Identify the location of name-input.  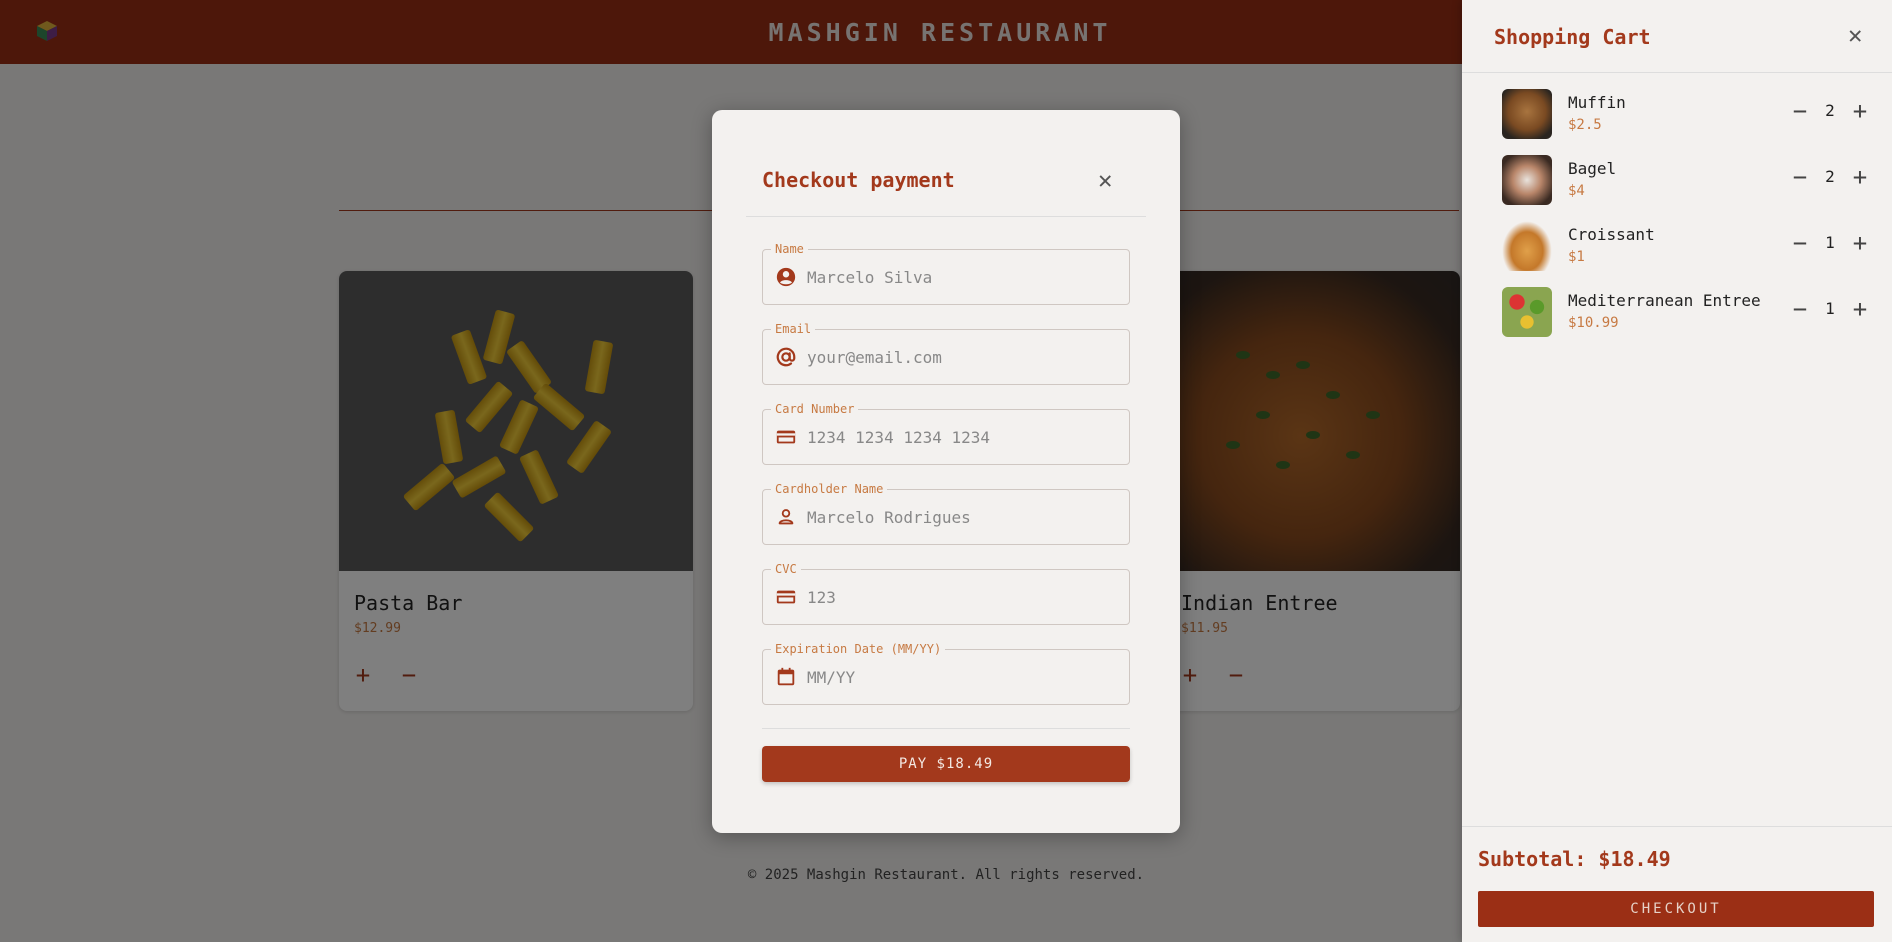
(962, 277).